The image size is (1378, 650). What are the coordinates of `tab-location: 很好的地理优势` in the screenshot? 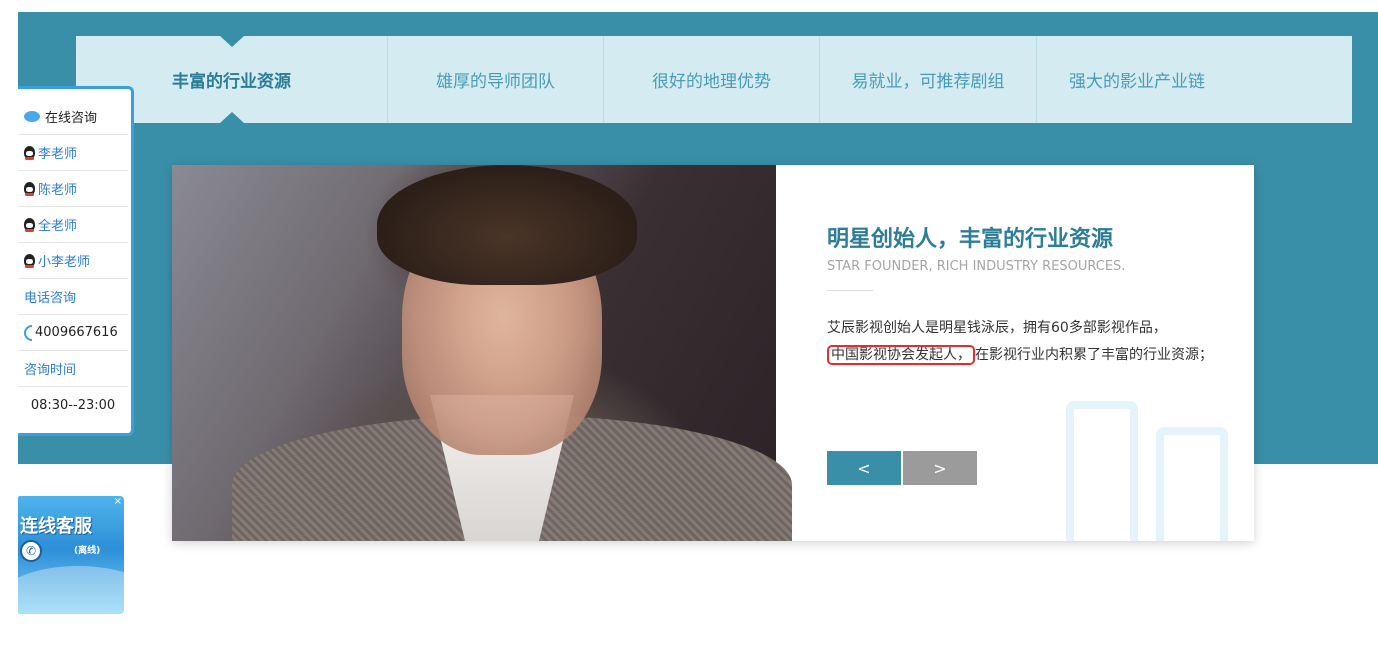 It's located at (712, 79).